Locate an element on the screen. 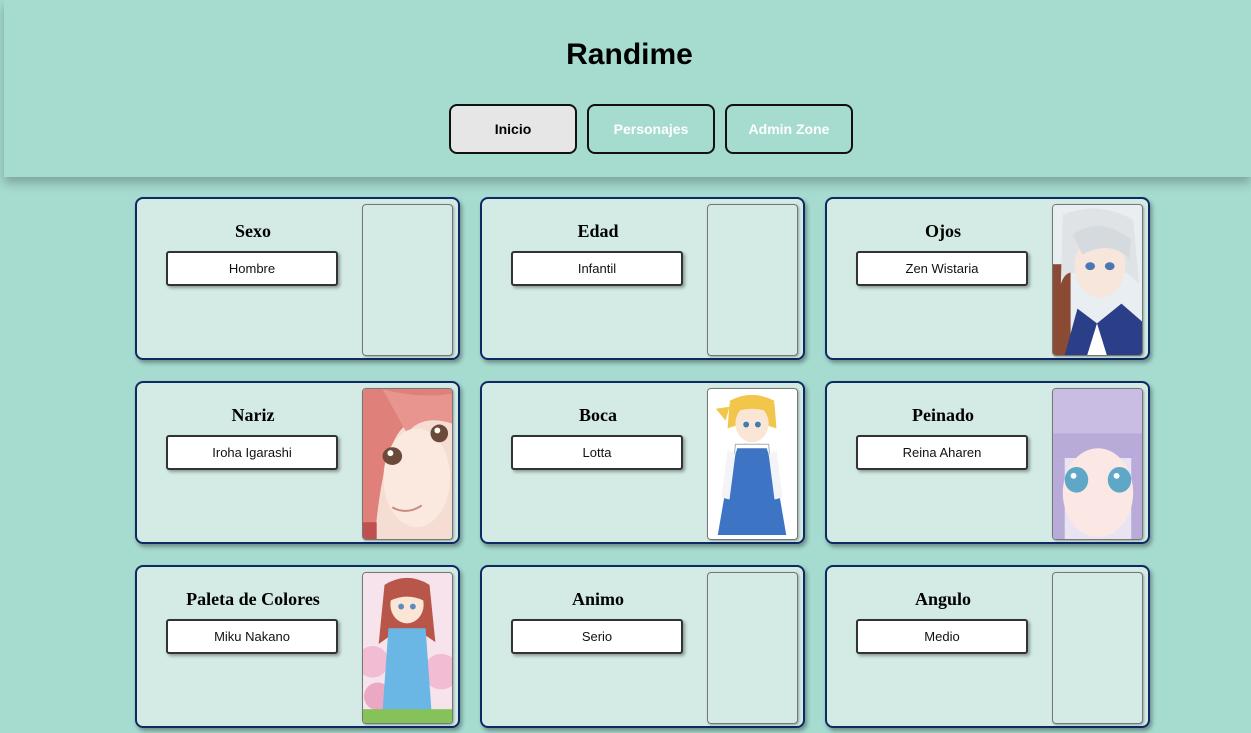 This screenshot has width=1251, height=733. card-title: Edad is located at coordinates (598, 231).